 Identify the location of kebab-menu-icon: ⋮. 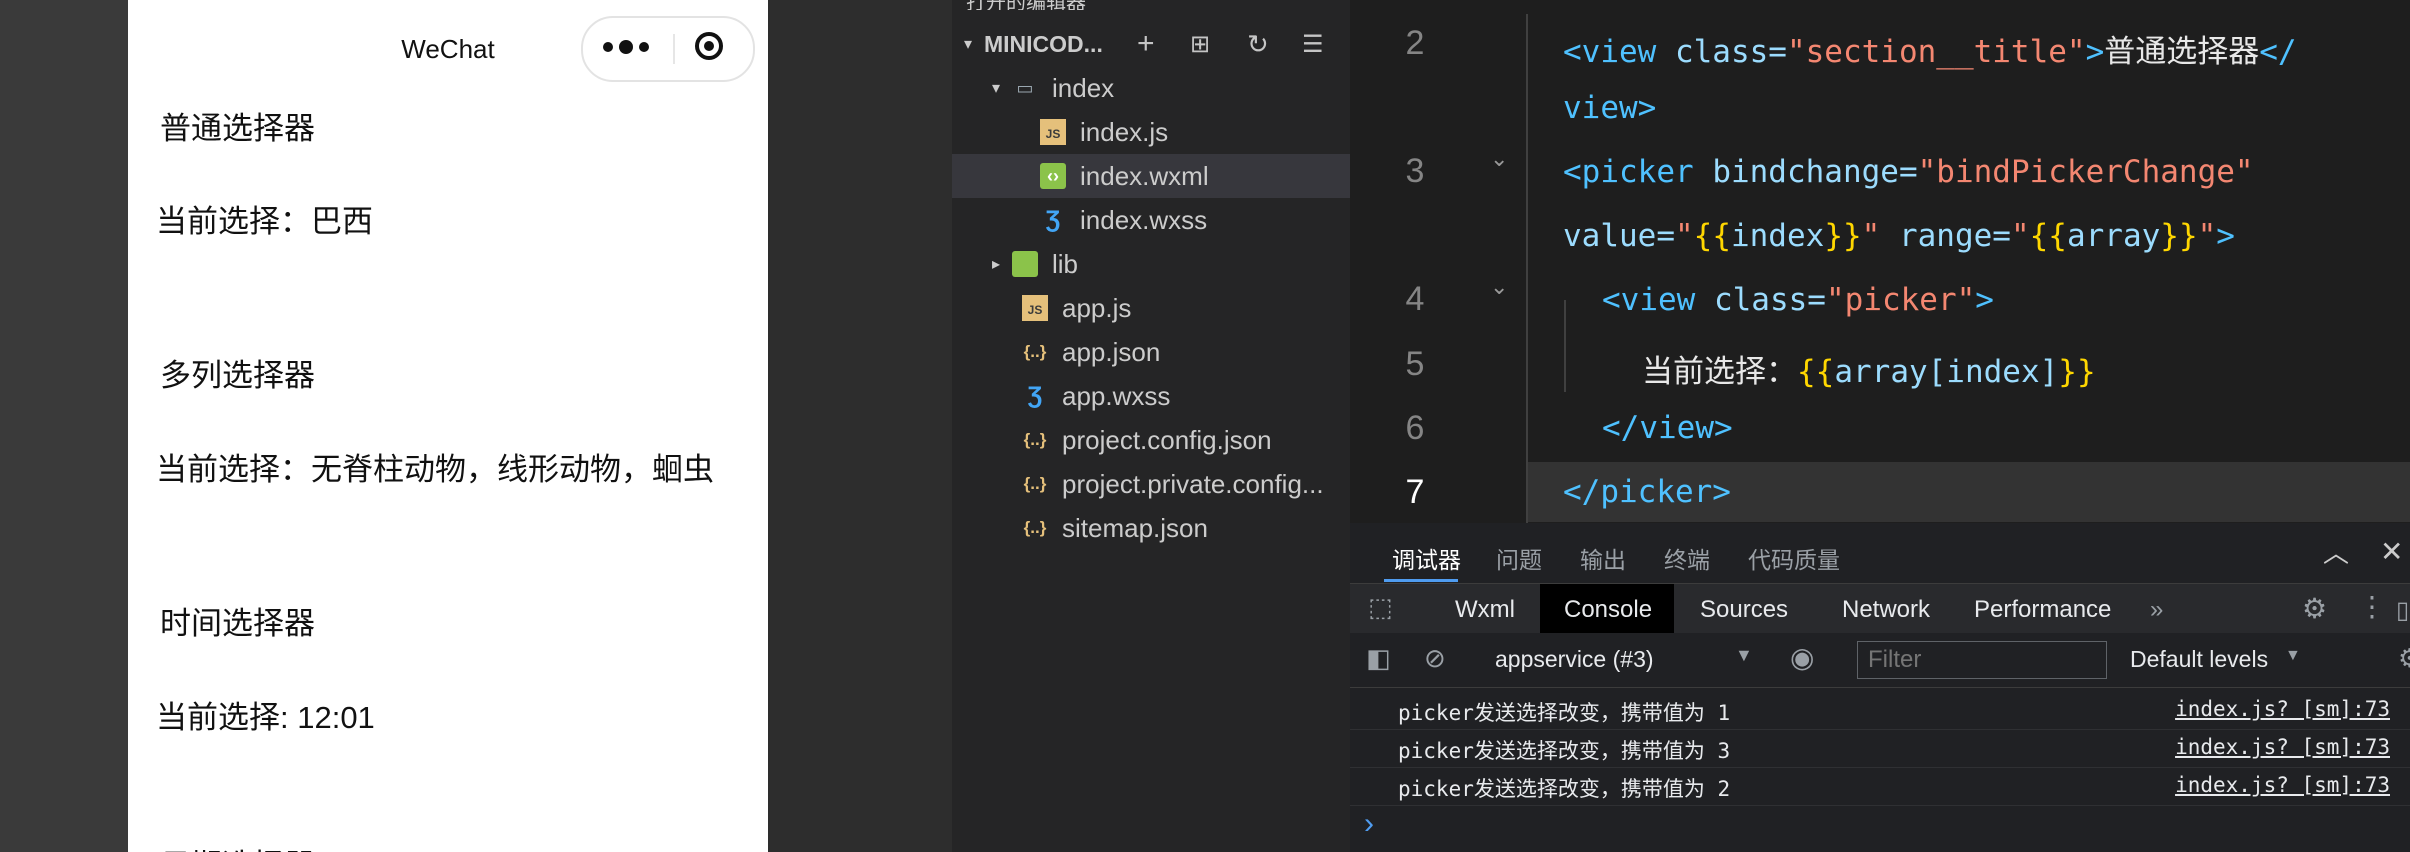
(2372, 606).